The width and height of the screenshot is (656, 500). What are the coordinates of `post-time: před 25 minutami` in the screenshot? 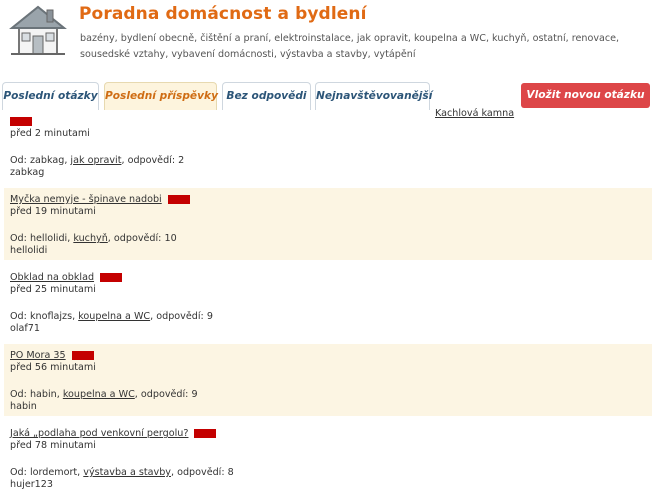 It's located at (53, 289).